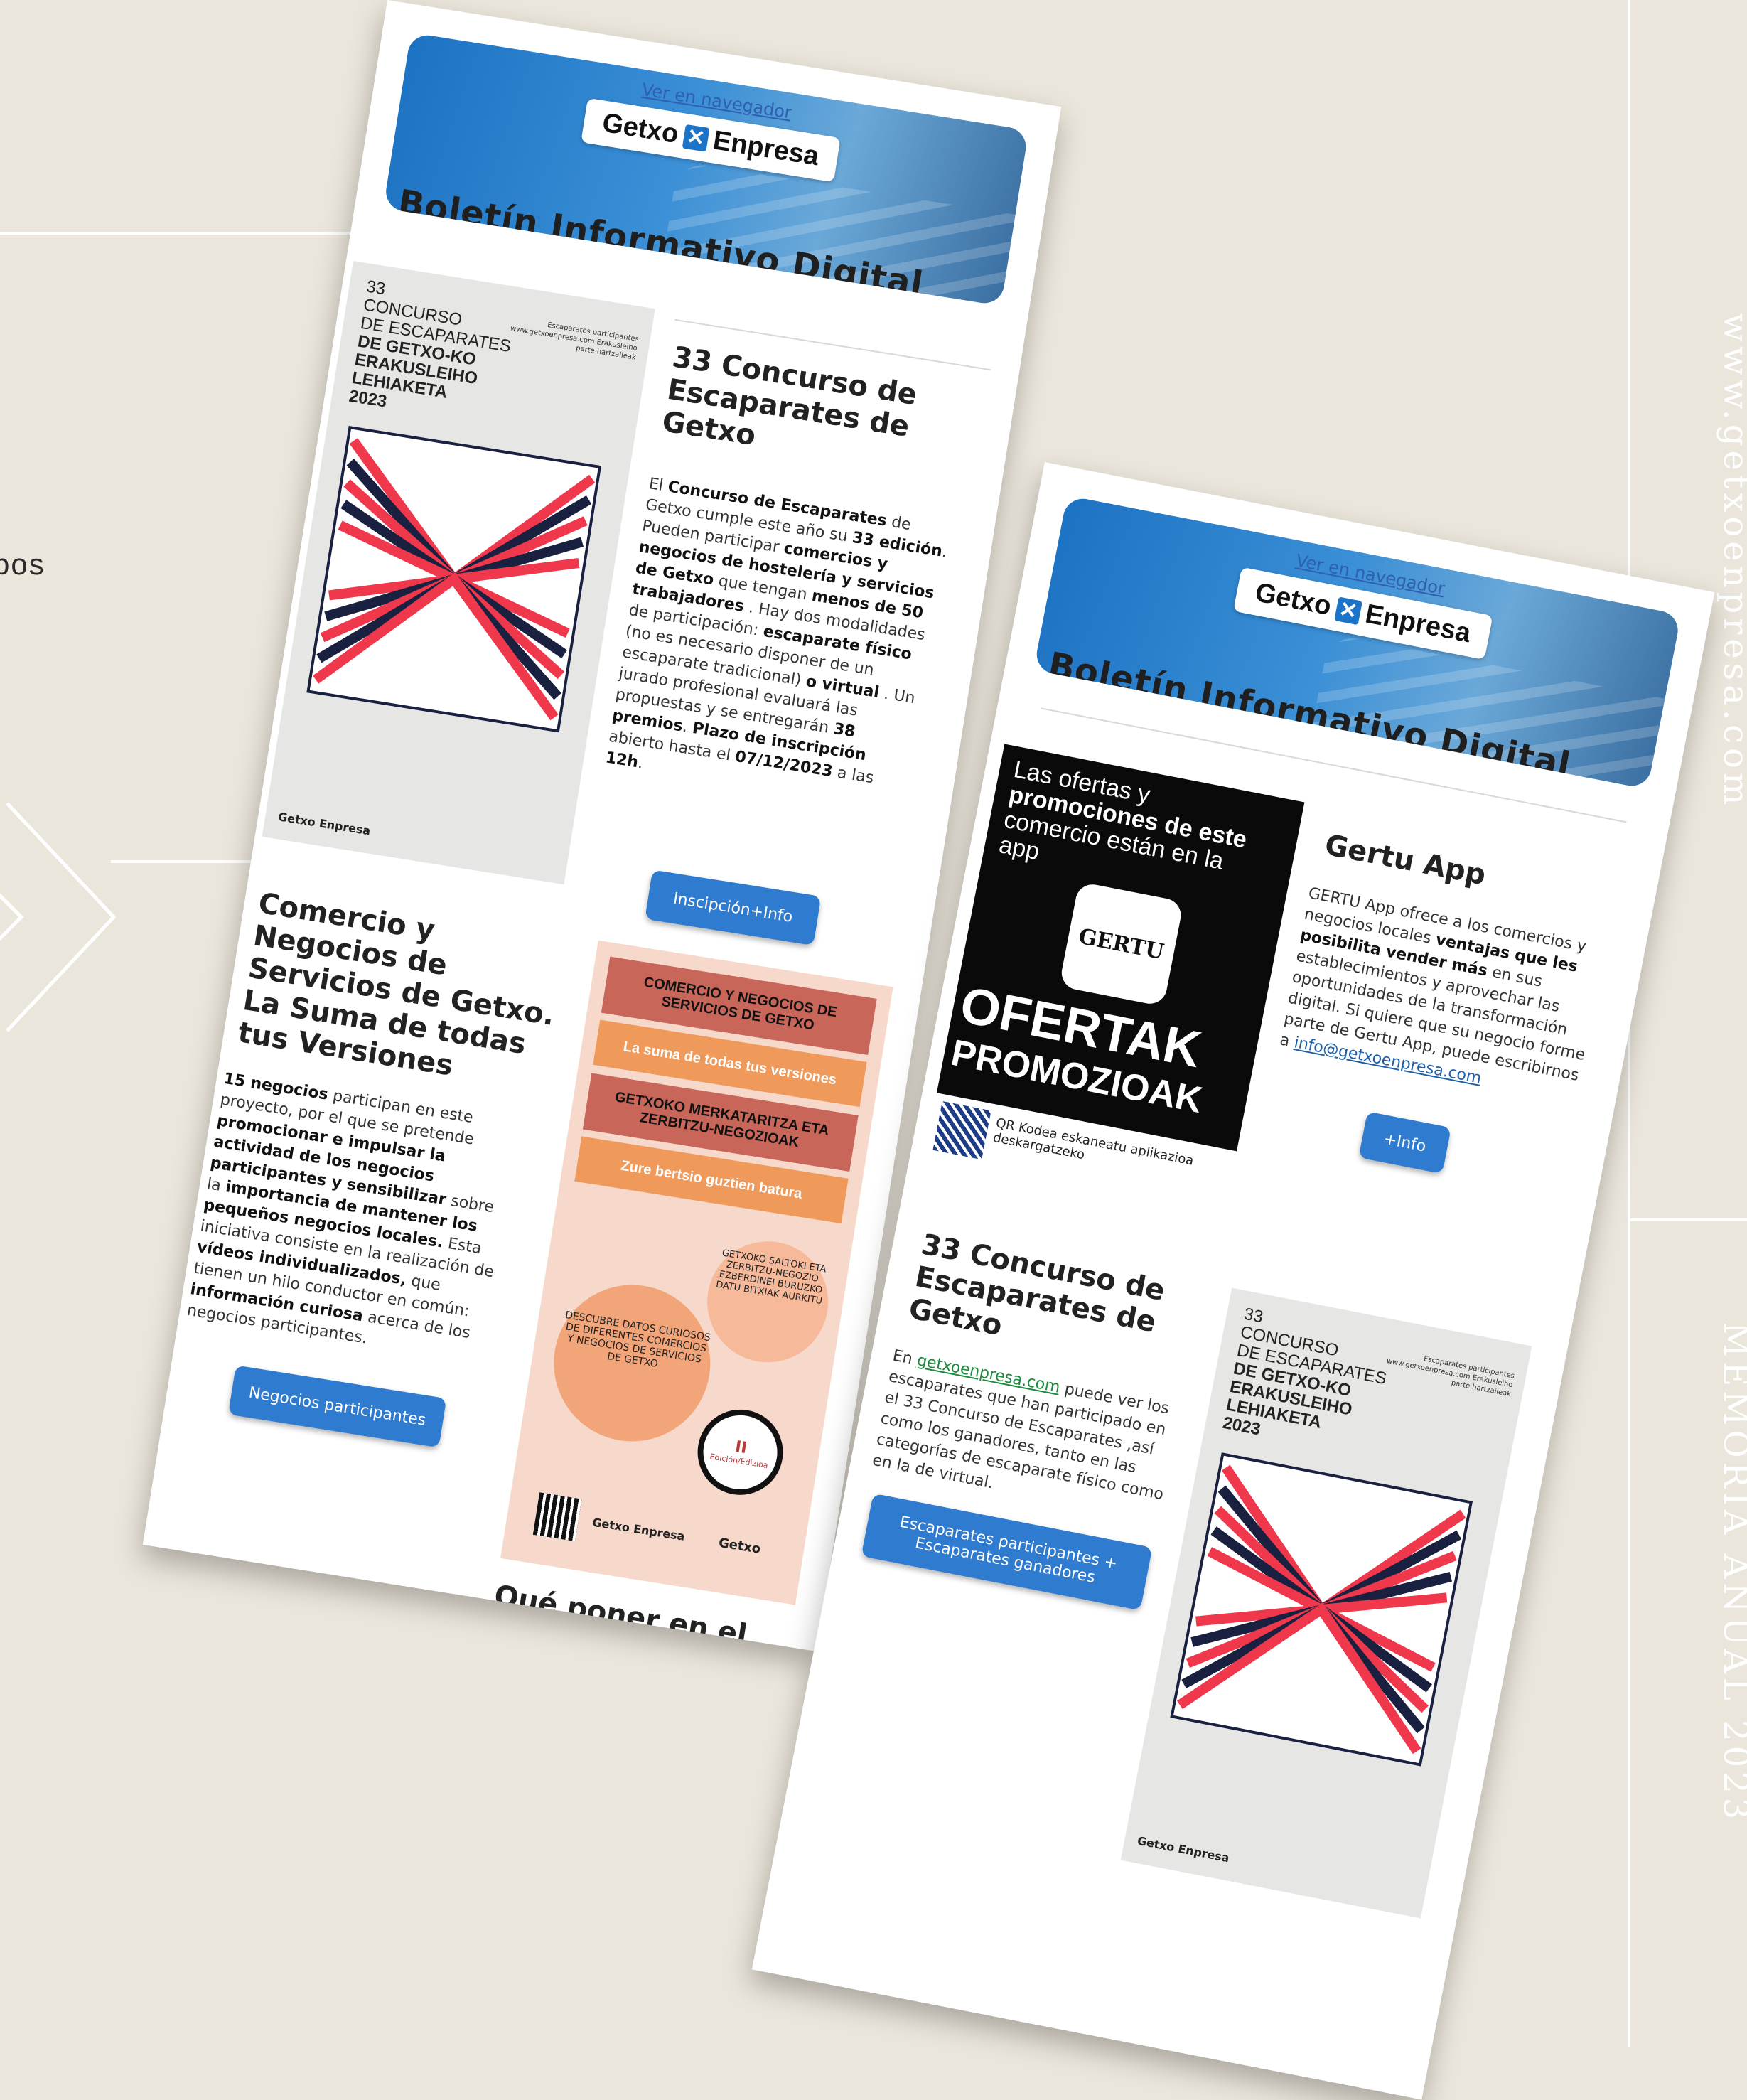  What do you see at coordinates (790, 397) in the screenshot?
I see `concurso-heading: 33 Concurso de Escaparates de Getxo` at bounding box center [790, 397].